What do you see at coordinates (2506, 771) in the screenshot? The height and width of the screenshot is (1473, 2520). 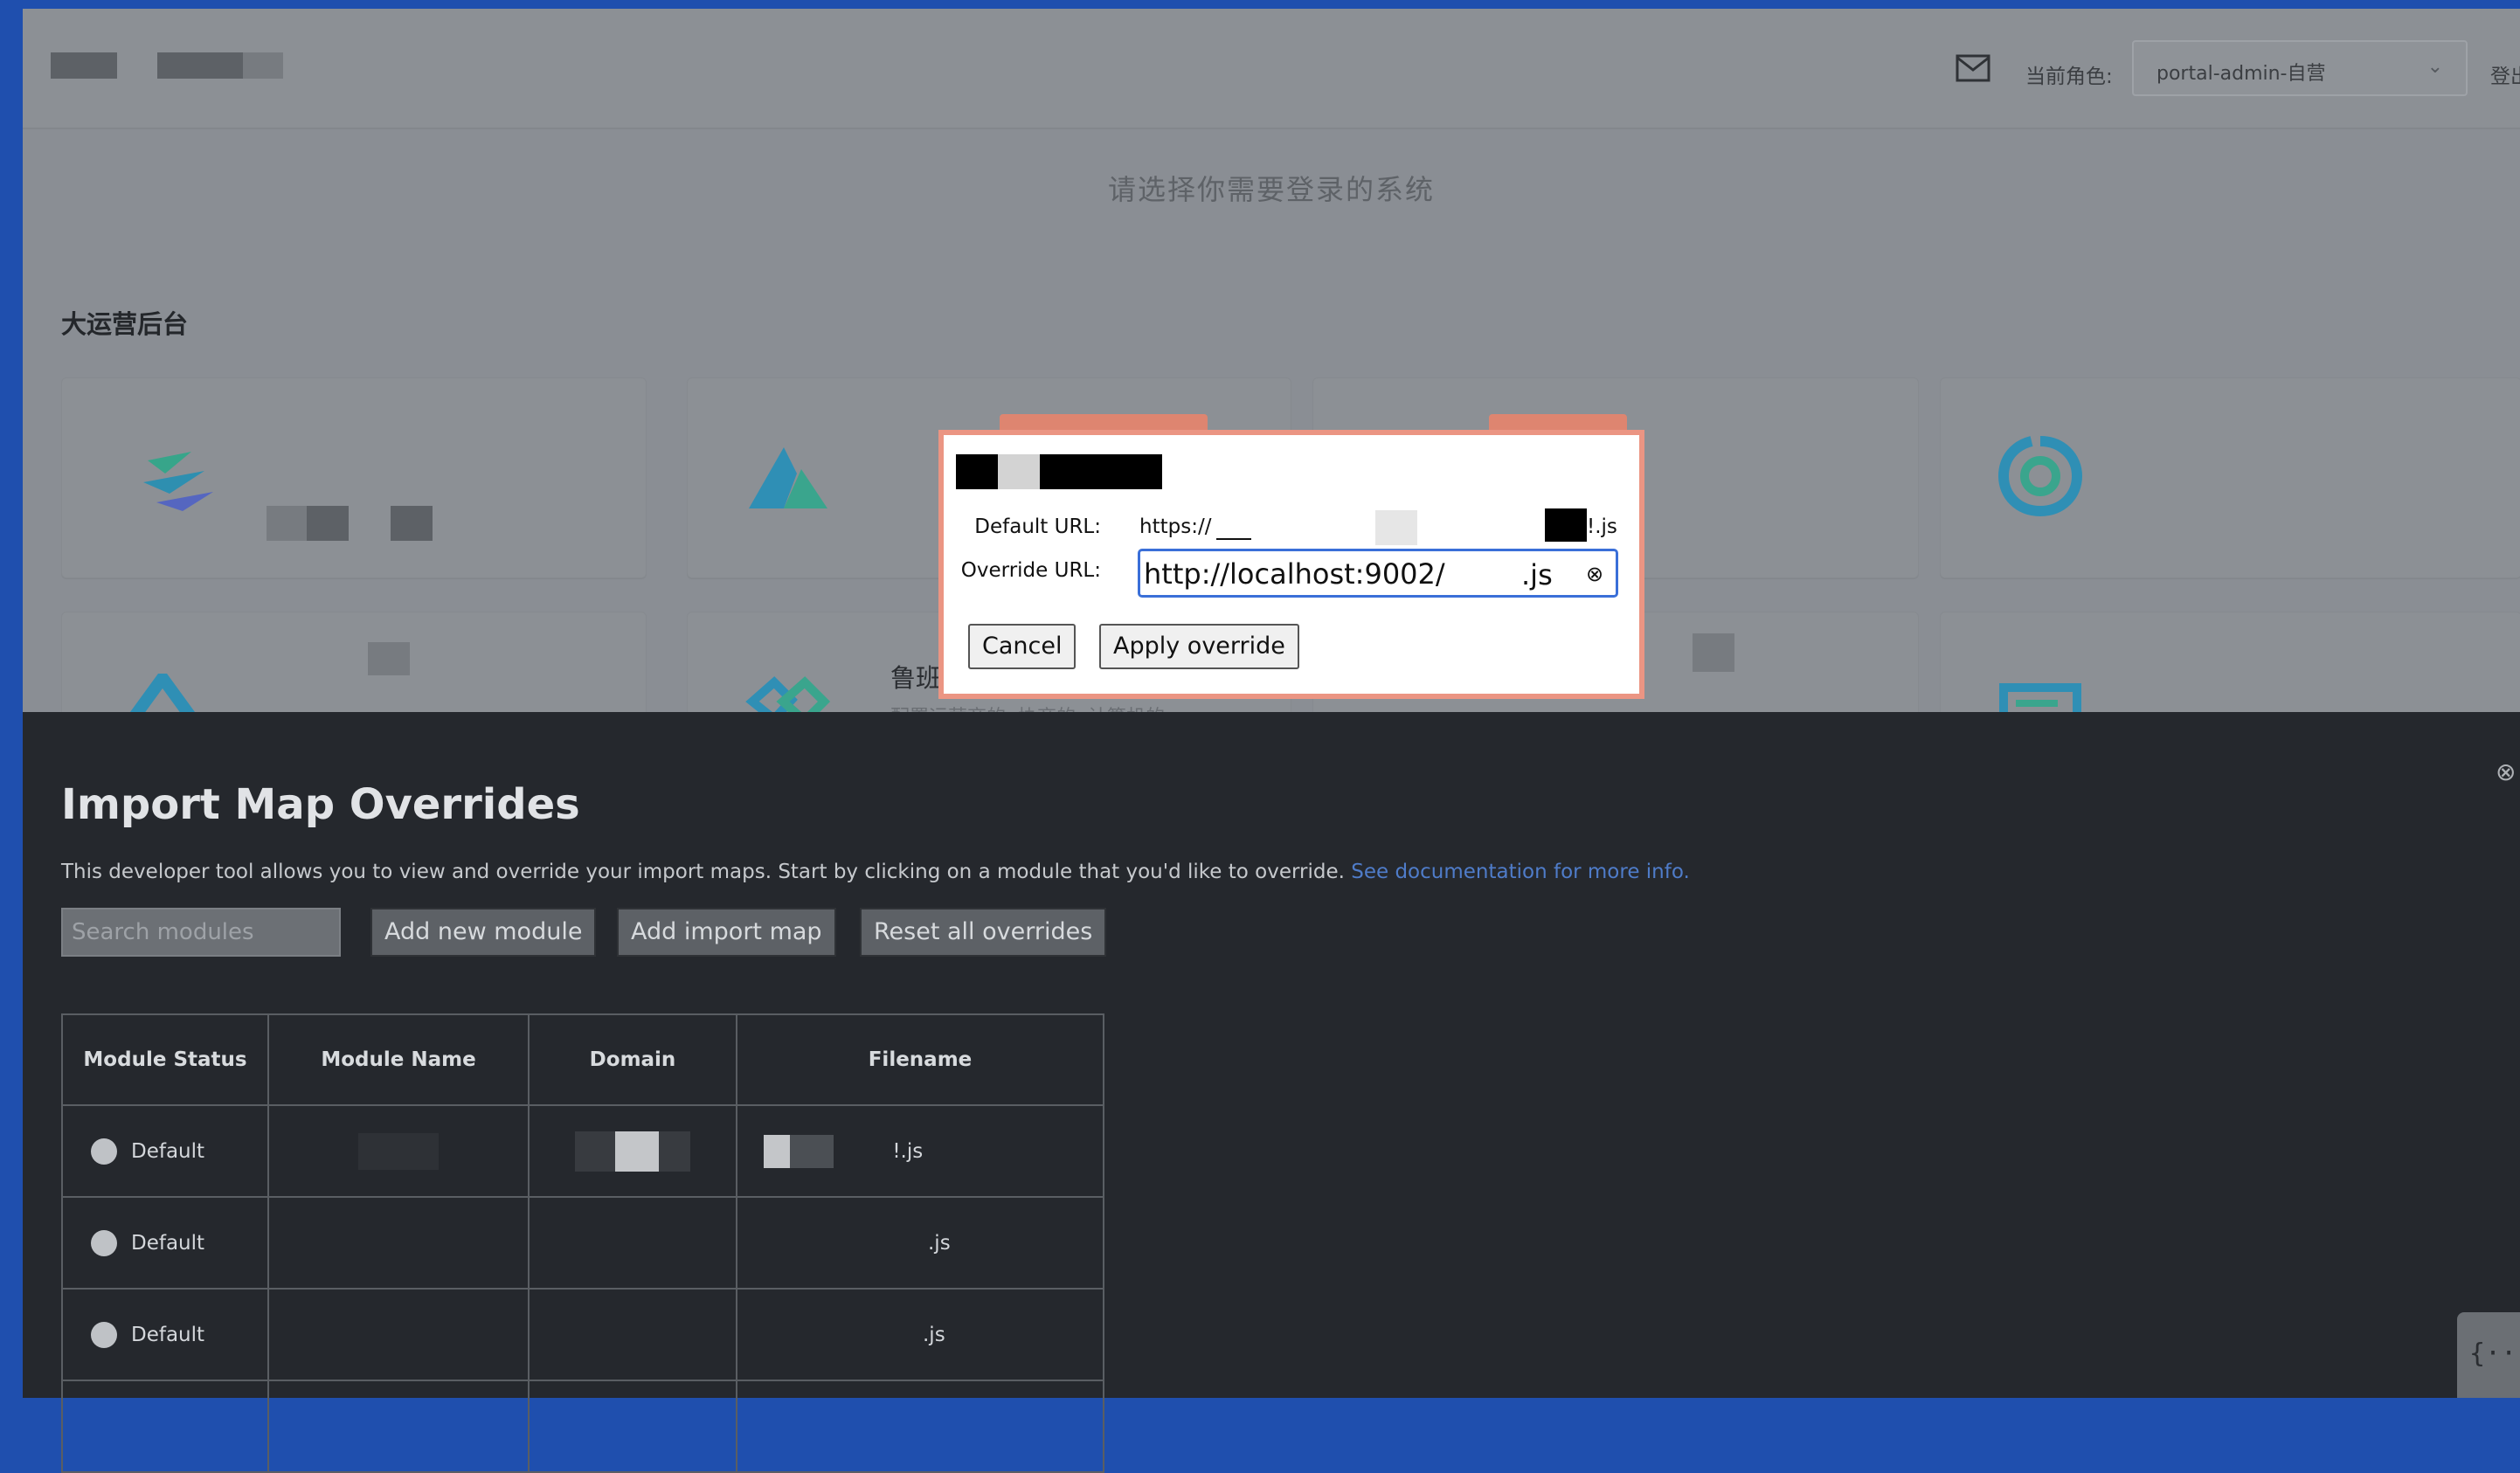 I see `close-icon: ⊗` at bounding box center [2506, 771].